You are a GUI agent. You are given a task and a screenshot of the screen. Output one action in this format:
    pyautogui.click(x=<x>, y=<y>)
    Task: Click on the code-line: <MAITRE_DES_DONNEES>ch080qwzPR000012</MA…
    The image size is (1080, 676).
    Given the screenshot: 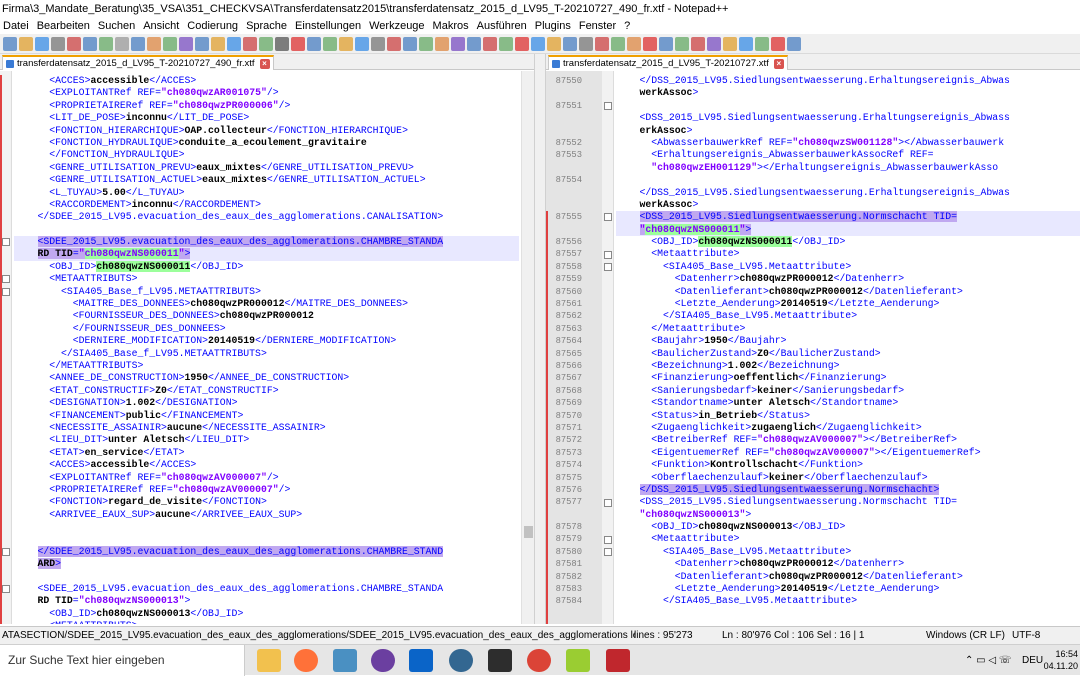 What is the action you would take?
    pyautogui.click(x=266, y=304)
    